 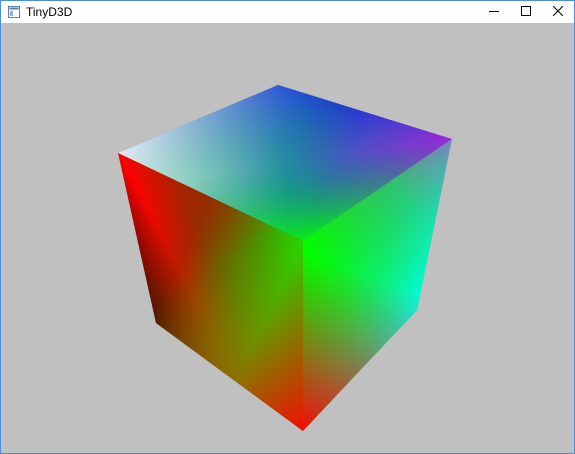 I want to click on minimize-icon, so click(x=494, y=12).